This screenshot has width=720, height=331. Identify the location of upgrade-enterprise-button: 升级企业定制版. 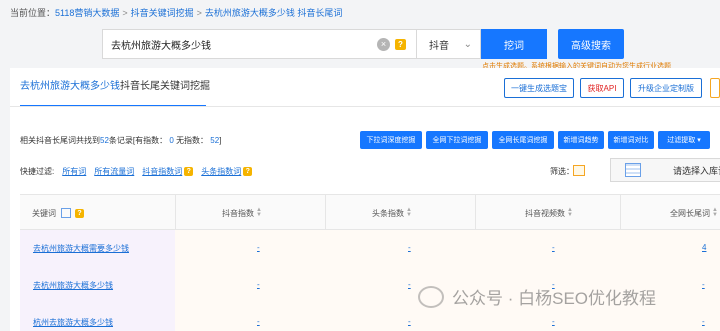
(666, 88).